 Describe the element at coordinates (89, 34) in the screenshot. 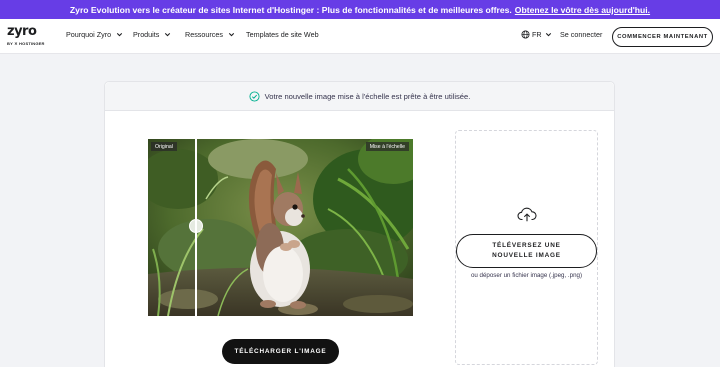

I see `nav-pourquoi-label: Pourquoi Zyro` at that location.